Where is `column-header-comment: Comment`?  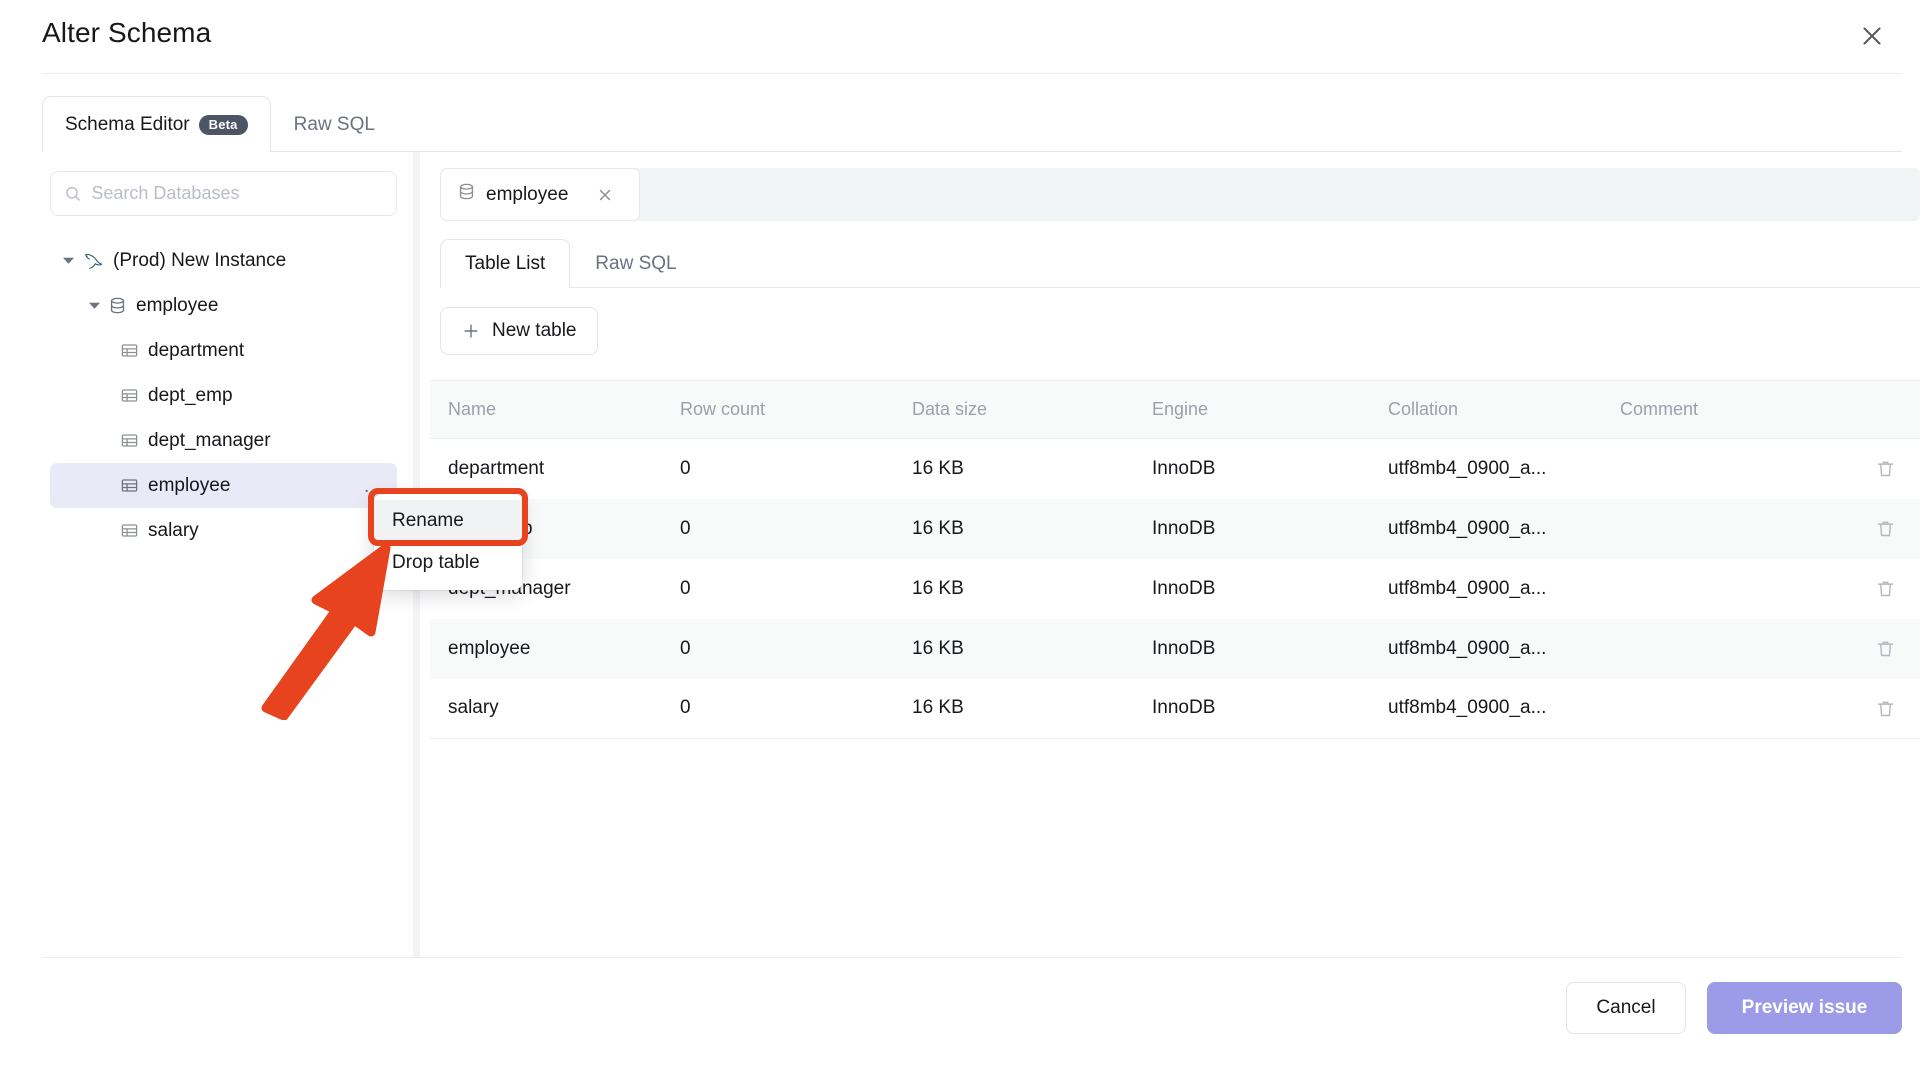 column-header-comment: Comment is located at coordinates (1717, 409).